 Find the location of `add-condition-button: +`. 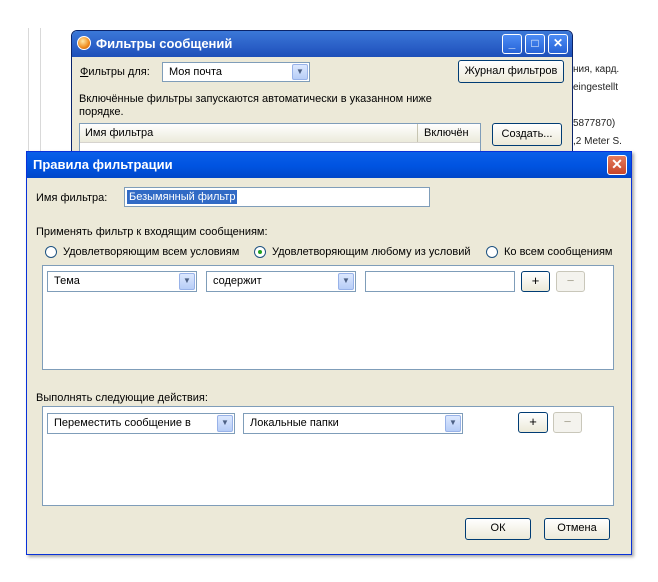

add-condition-button: + is located at coordinates (535, 281).